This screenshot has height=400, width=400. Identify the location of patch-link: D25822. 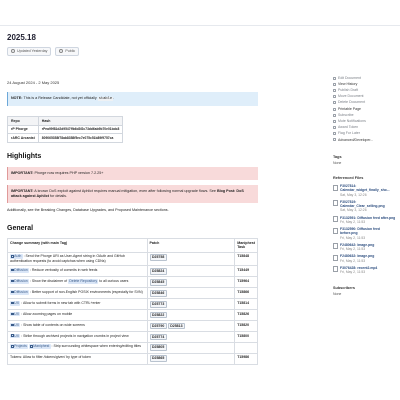
(158, 315).